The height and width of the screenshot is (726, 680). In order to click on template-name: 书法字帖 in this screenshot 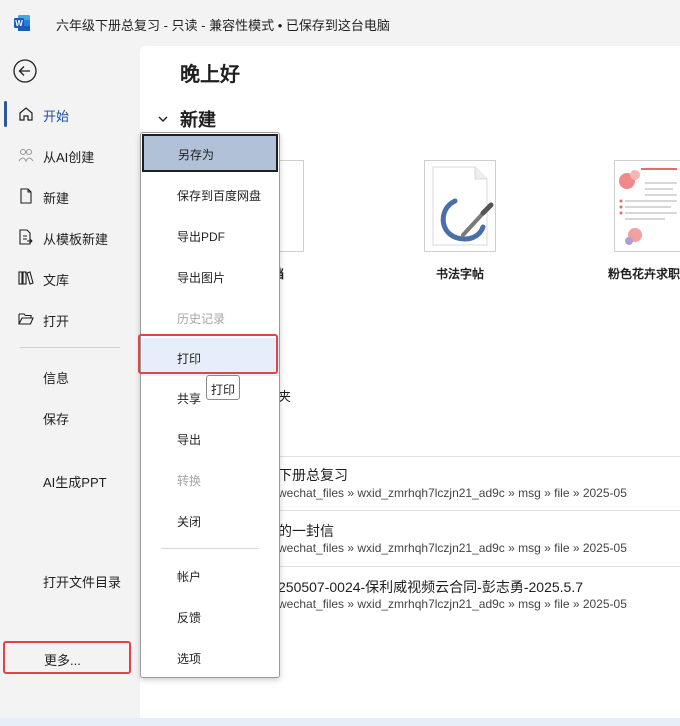, I will do `click(460, 274)`.